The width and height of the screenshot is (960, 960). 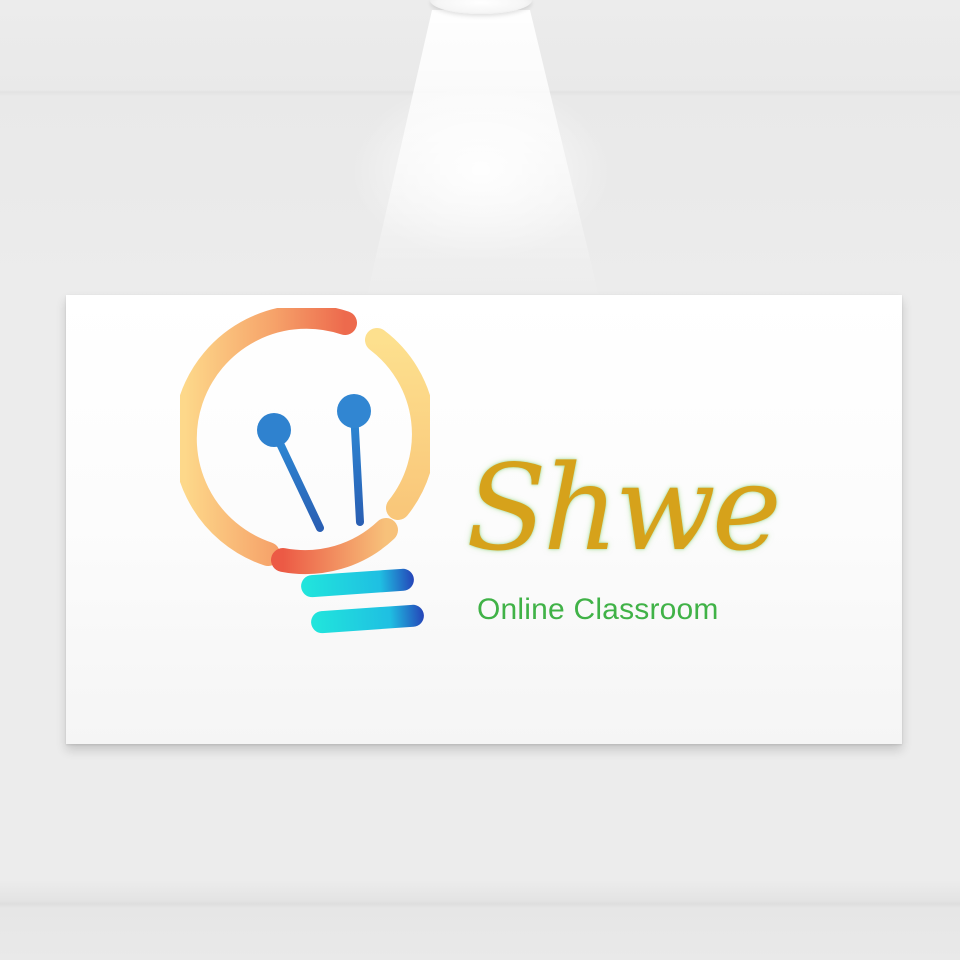 I want to click on filament-knob-right, so click(x=354, y=411).